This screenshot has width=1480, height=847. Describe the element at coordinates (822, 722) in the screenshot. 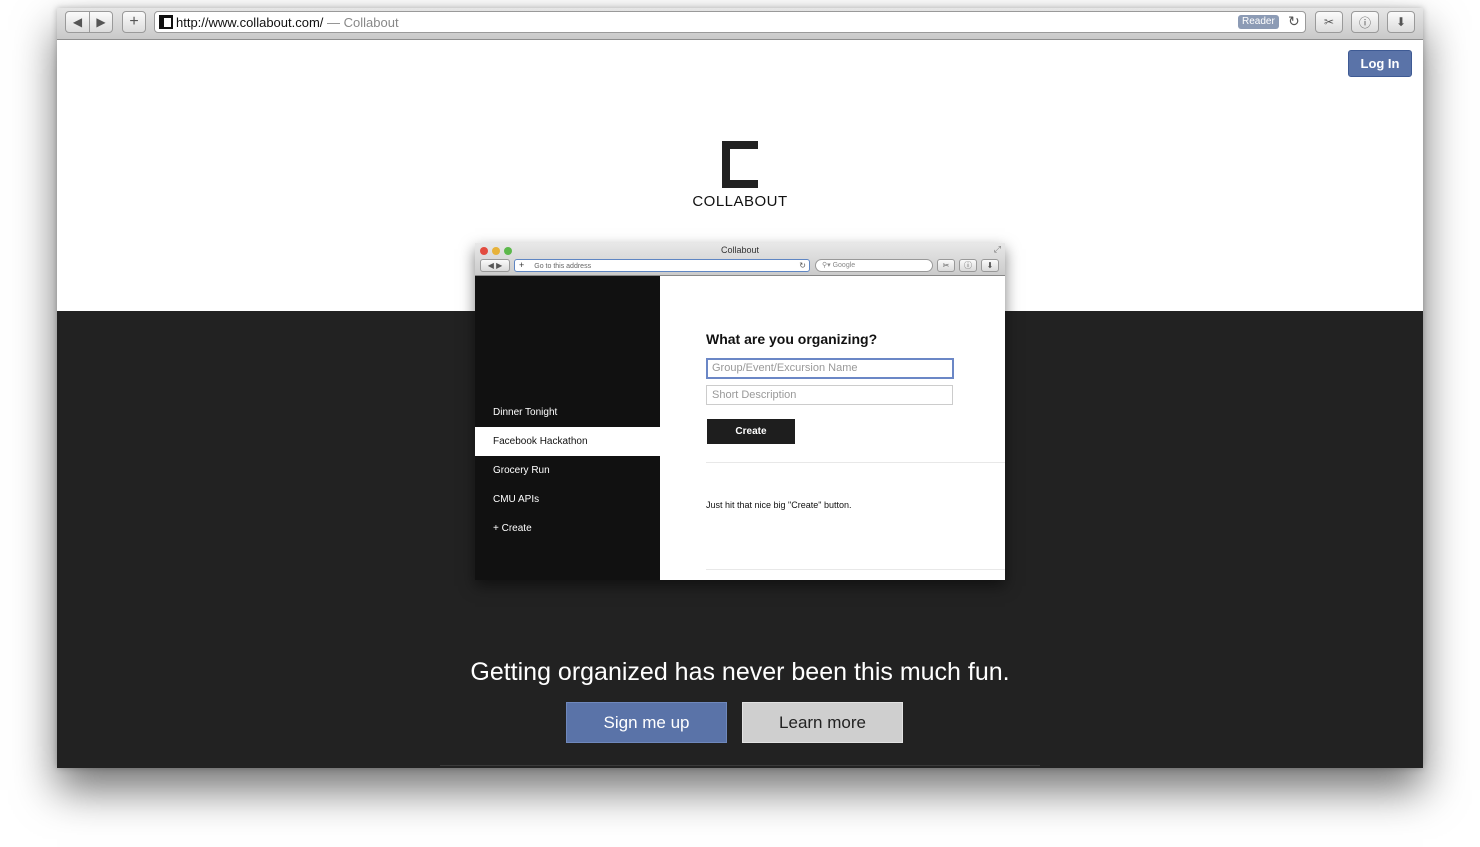

I see `learn-more-button: Learn more` at that location.